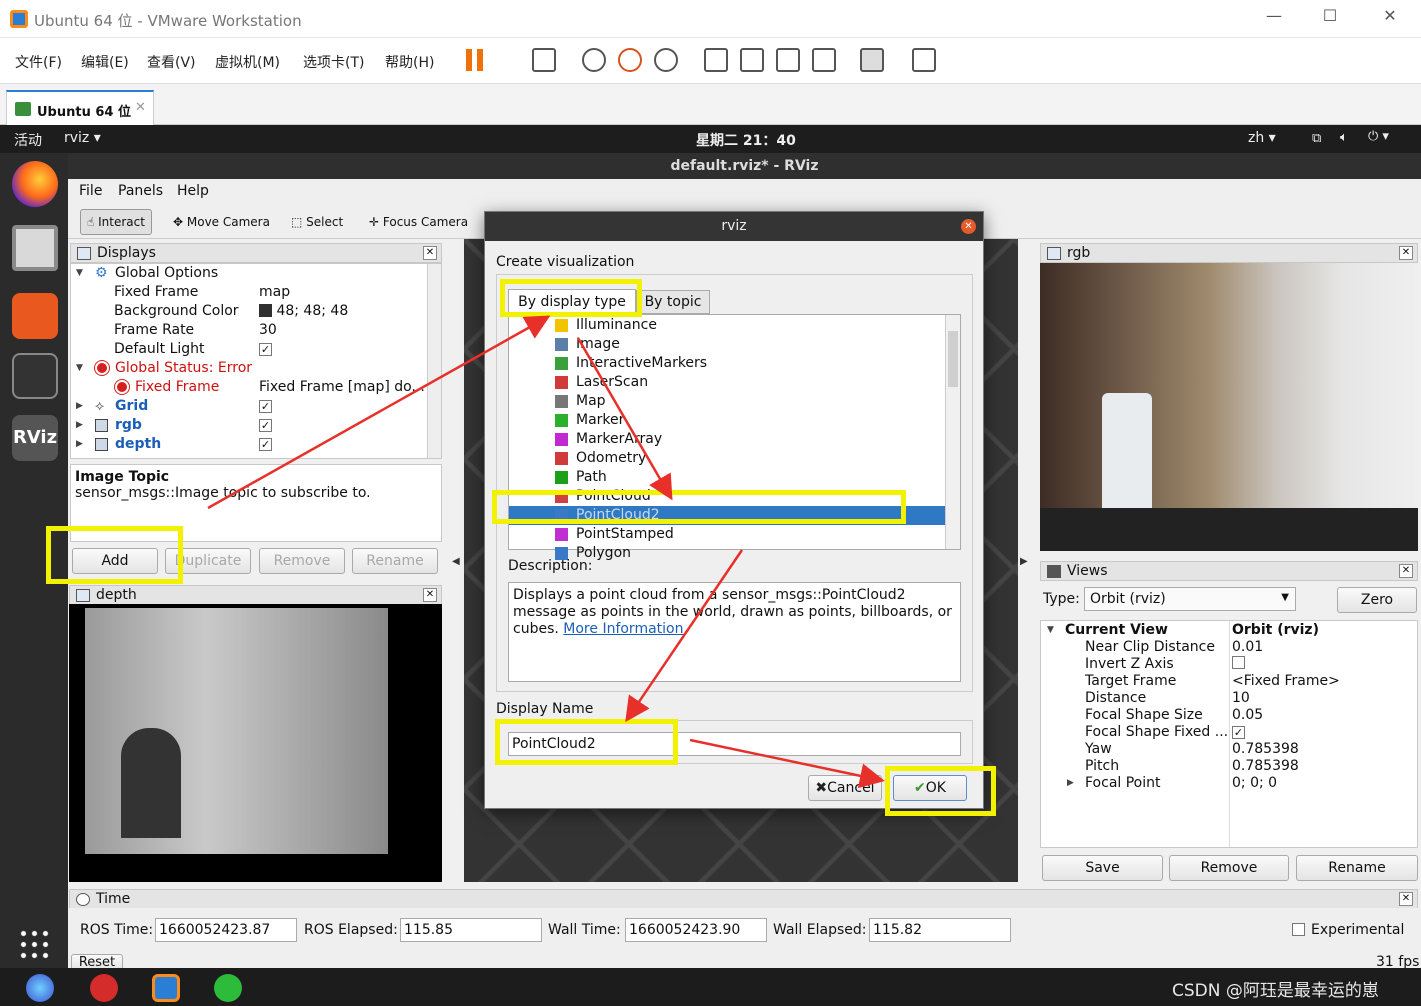 The height and width of the screenshot is (1006, 1421). What do you see at coordinates (968, 226) in the screenshot?
I see `dialog-close-icon: ✕` at bounding box center [968, 226].